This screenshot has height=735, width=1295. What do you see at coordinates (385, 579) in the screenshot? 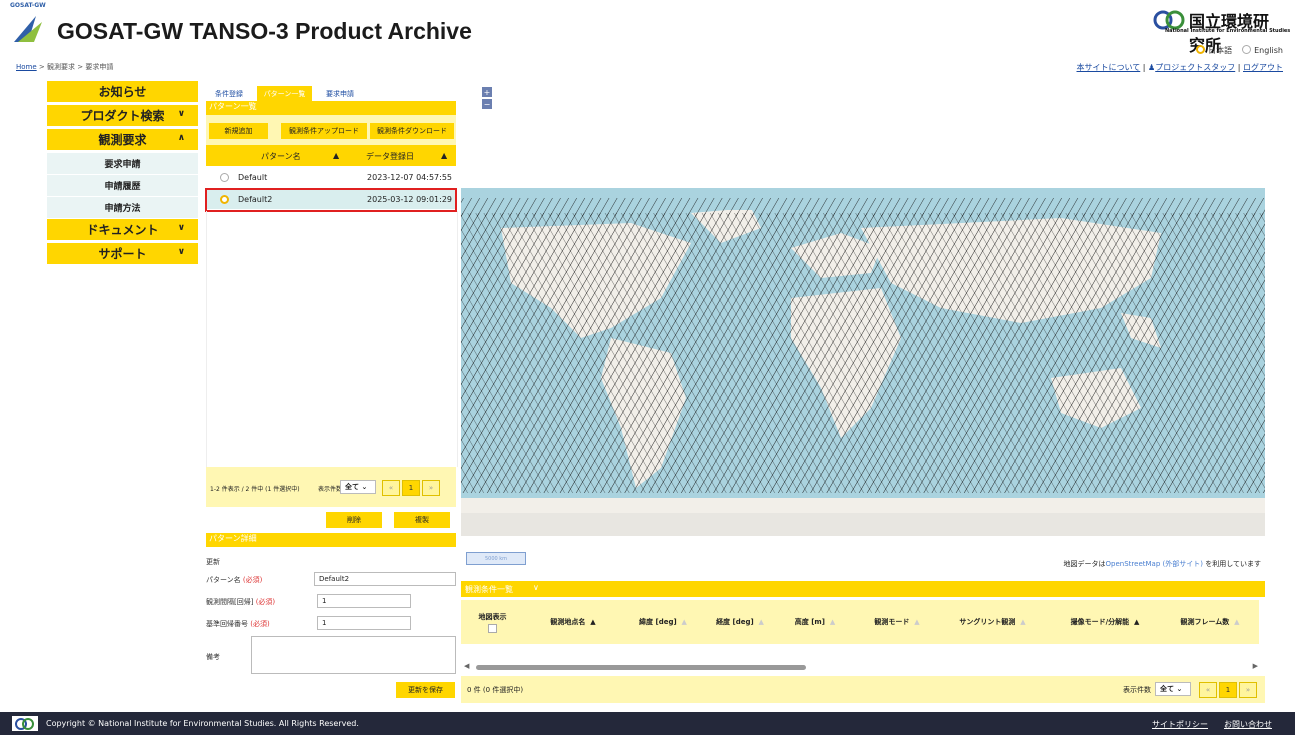
I see `pattern-name-field: Default2` at bounding box center [385, 579].